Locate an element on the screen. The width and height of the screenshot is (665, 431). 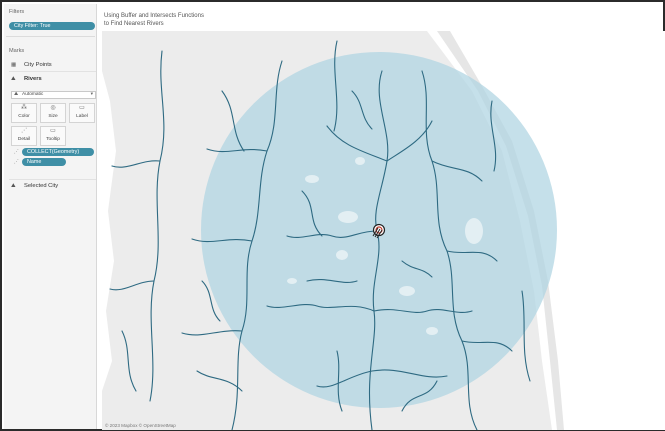
view-title-line2: to Find Nearest Rivers is located at coordinates (134, 24).